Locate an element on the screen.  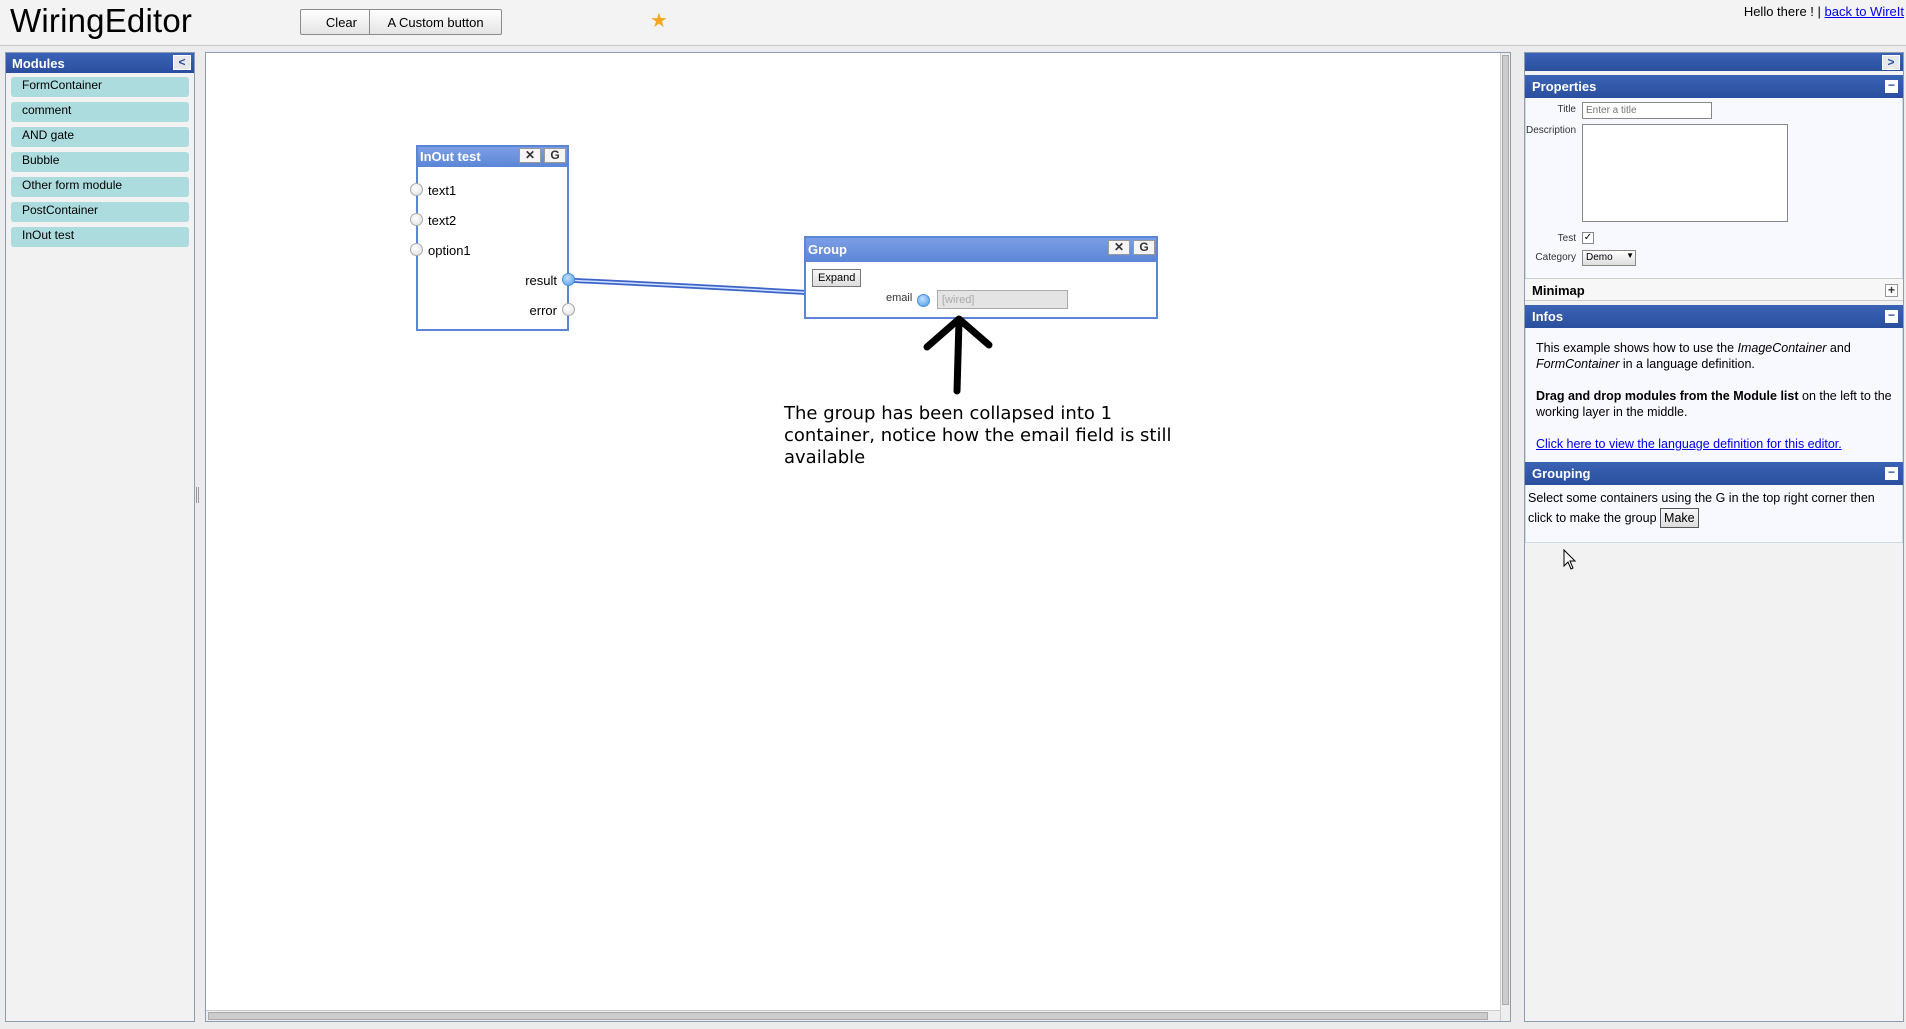
category-value: Demo is located at coordinates (1599, 257).